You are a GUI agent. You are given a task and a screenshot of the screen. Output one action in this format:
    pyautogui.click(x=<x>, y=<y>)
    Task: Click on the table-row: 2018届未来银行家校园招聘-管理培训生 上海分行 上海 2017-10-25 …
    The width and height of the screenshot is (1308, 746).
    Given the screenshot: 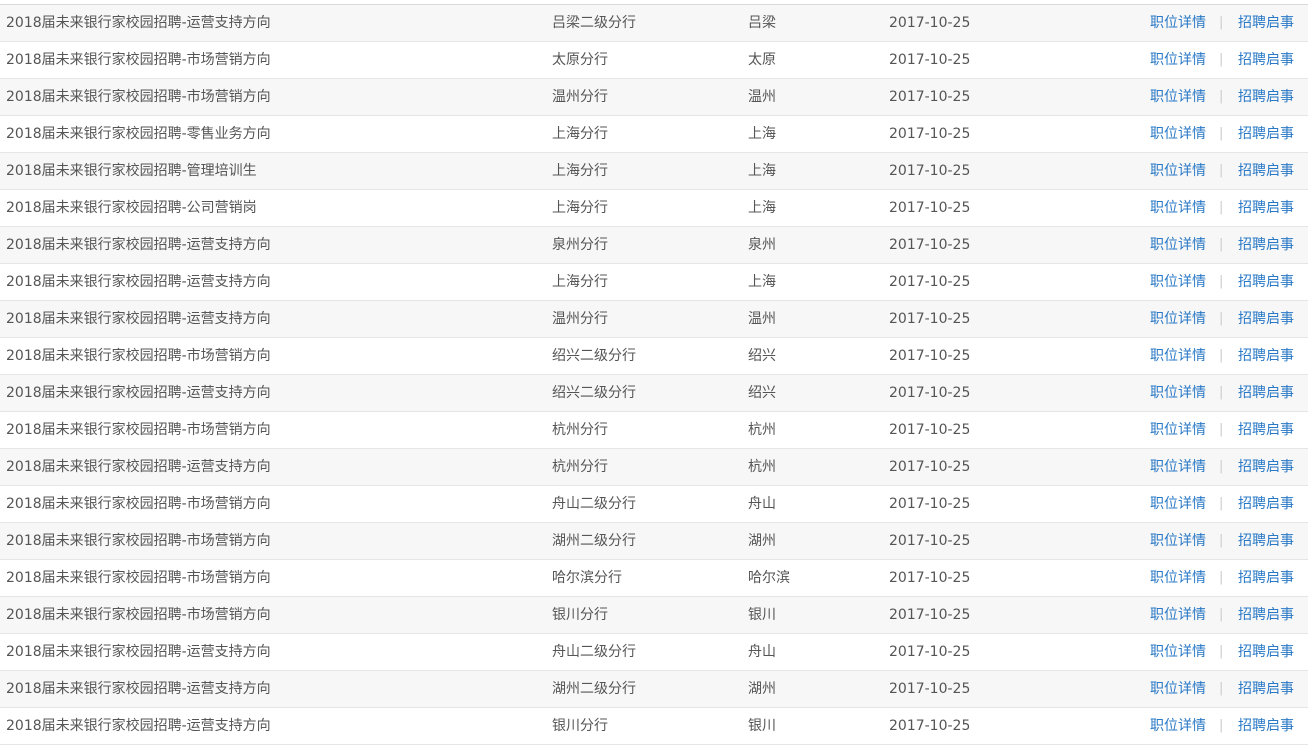 What is the action you would take?
    pyautogui.click(x=654, y=171)
    